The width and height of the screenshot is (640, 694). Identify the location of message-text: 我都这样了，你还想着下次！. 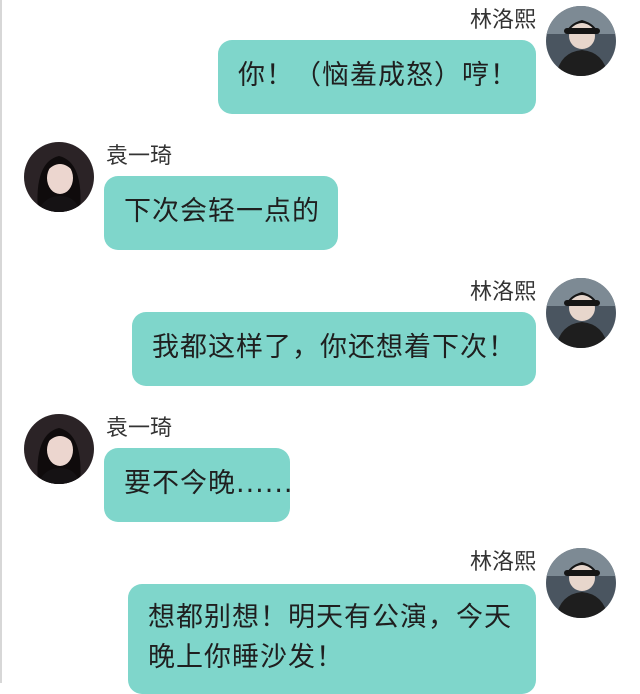
(334, 347).